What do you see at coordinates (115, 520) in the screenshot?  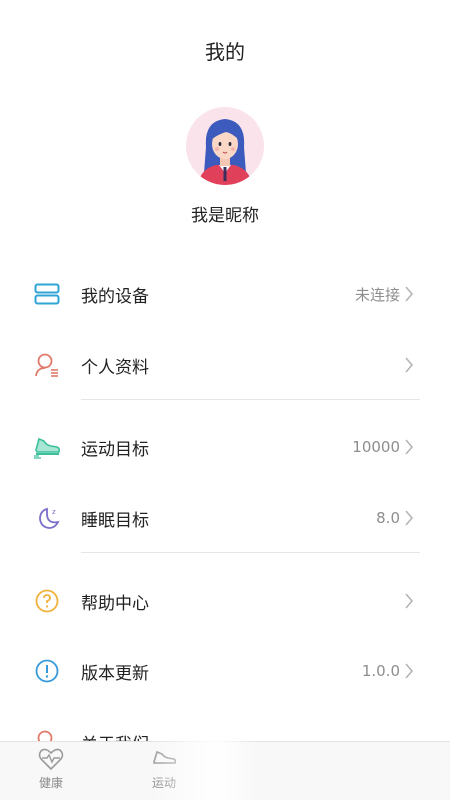 I see `menu-item-label: 睡眠目标` at bounding box center [115, 520].